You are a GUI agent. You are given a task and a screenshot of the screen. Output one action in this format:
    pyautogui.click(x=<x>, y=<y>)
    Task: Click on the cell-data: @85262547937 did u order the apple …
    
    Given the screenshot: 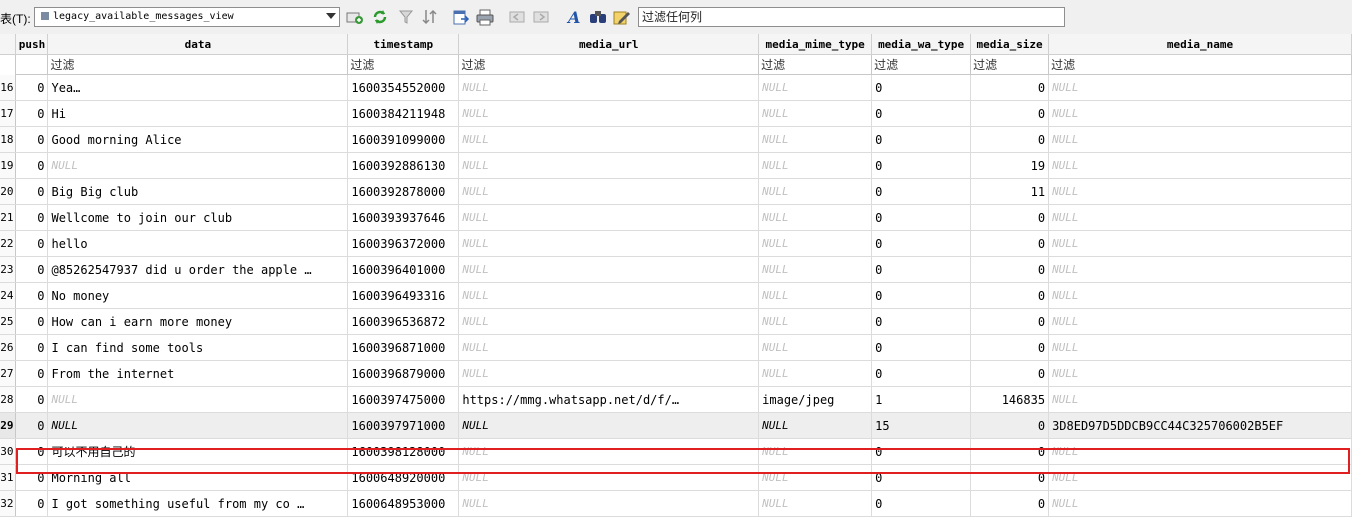 What is the action you would take?
    pyautogui.click(x=198, y=269)
    